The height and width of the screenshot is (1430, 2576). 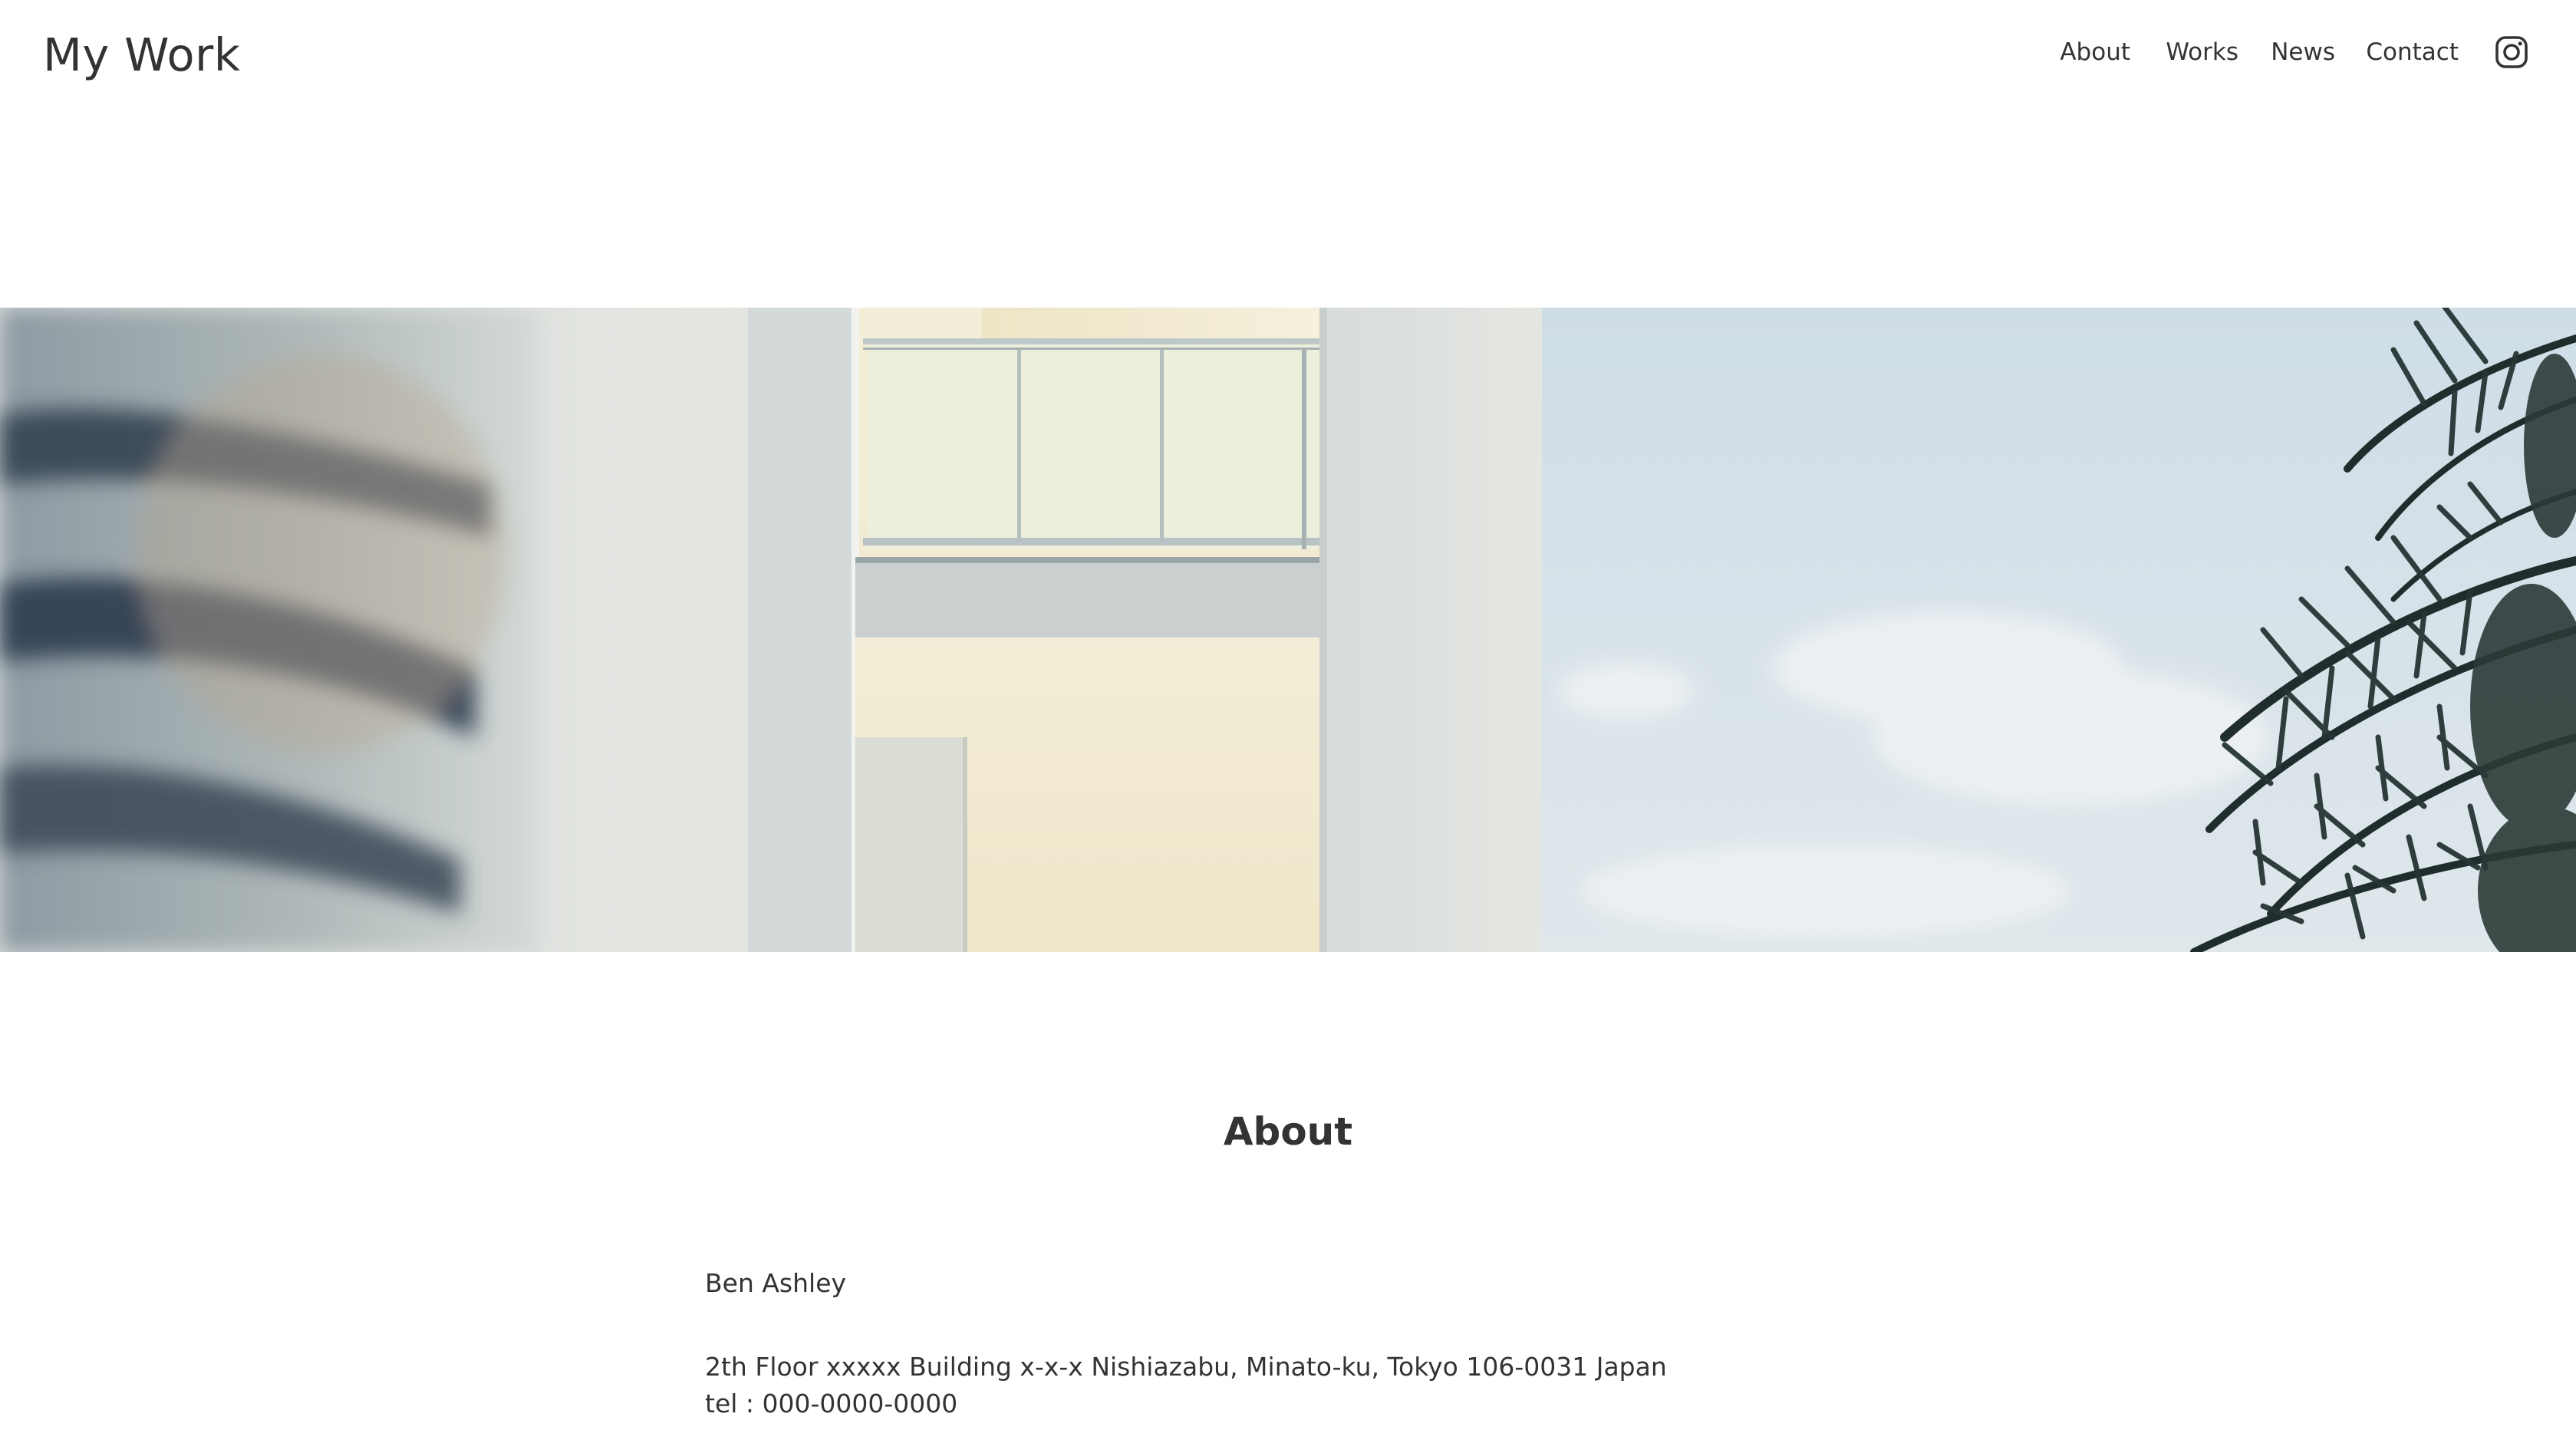 What do you see at coordinates (141, 55) in the screenshot?
I see `site-logo: My Work` at bounding box center [141, 55].